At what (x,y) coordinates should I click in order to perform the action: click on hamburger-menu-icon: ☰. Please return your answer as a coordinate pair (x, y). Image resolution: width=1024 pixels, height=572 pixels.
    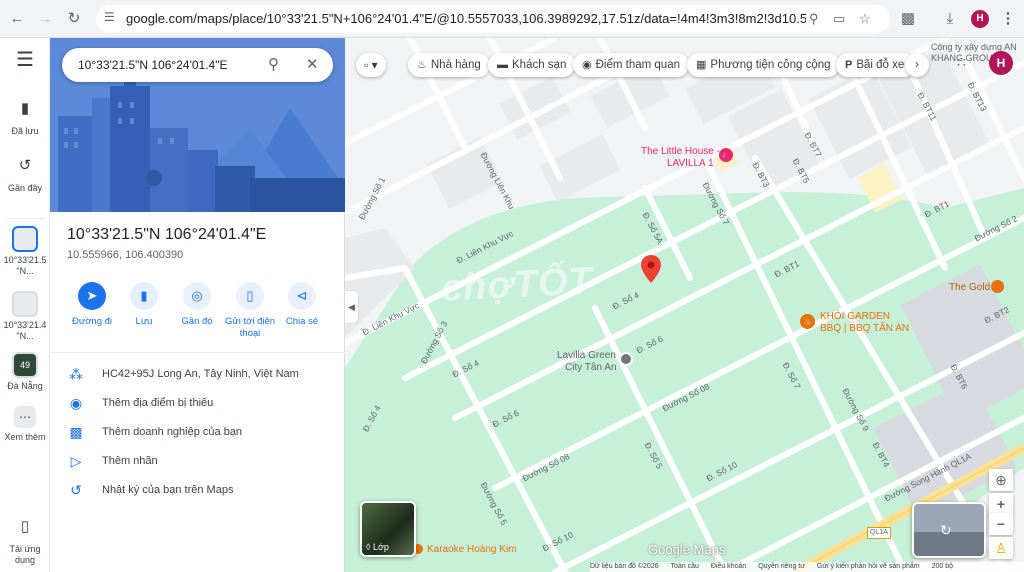
    Looking at the image, I should click on (25, 60).